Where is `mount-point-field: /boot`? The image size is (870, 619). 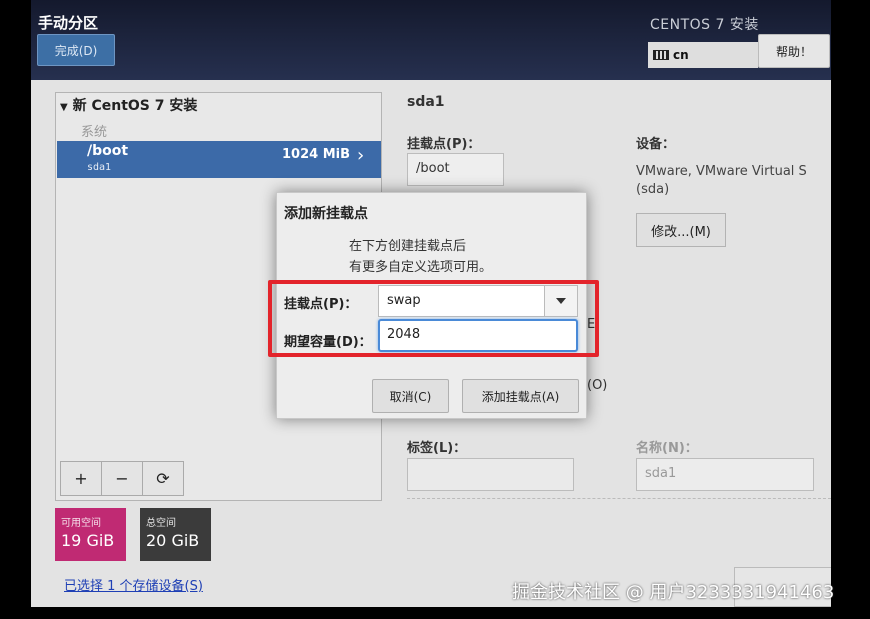 mount-point-field: /boot is located at coordinates (455, 169).